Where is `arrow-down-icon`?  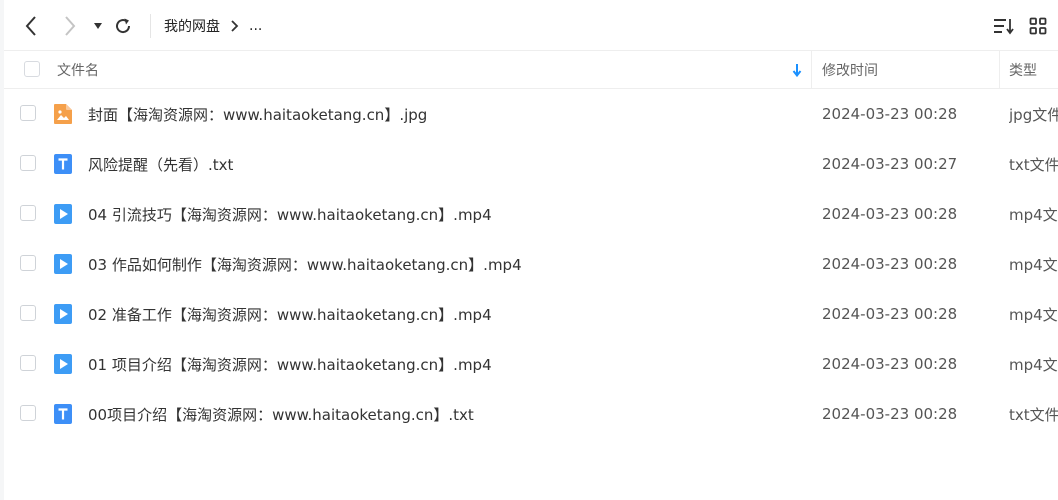
arrow-down-icon is located at coordinates (797, 70).